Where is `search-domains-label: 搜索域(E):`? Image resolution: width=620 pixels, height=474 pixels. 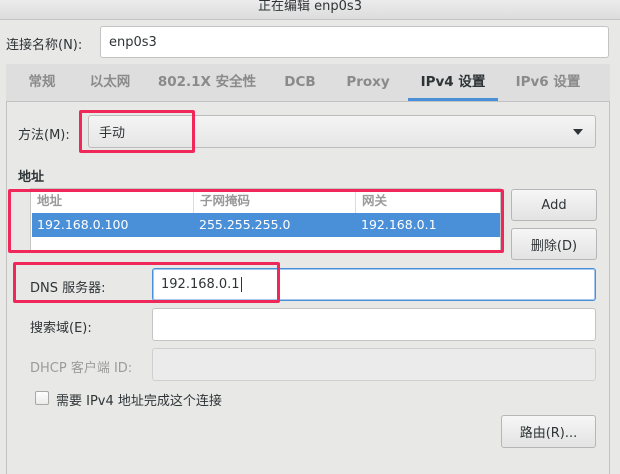
search-domains-label: 搜索域(E): is located at coordinates (61, 328).